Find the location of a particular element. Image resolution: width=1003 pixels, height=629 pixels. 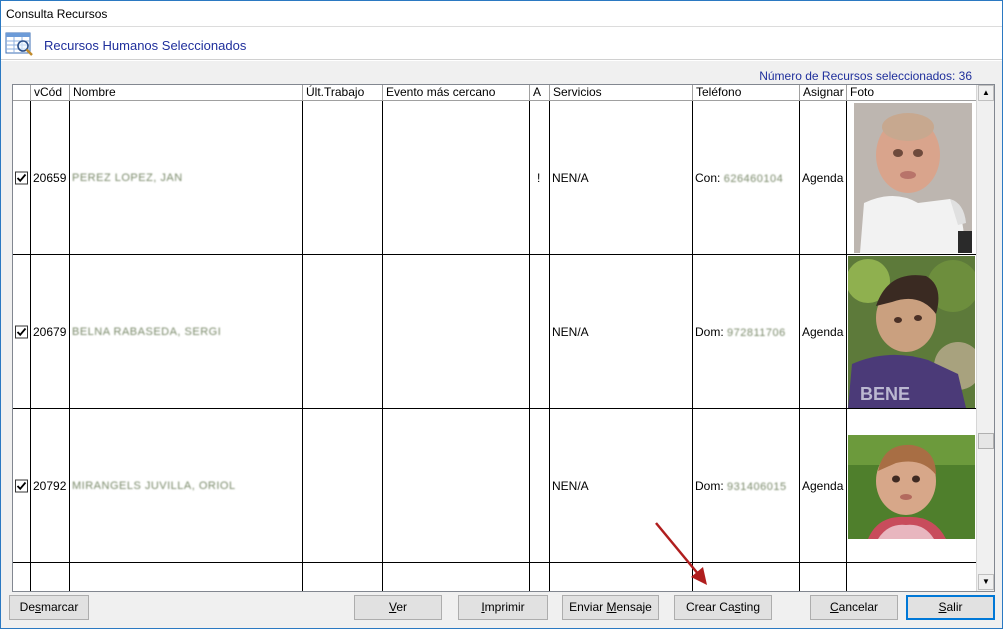

row-name: PEREZ LOPEZ, JAN is located at coordinates (186, 177).